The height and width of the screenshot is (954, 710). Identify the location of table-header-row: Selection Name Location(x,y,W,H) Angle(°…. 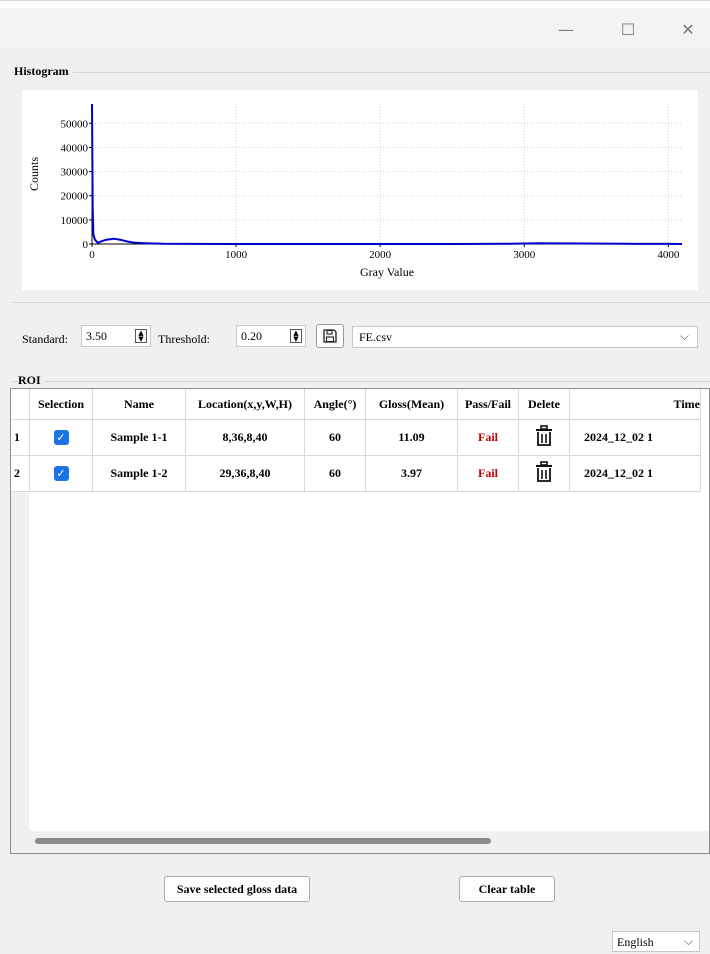
(356, 404).